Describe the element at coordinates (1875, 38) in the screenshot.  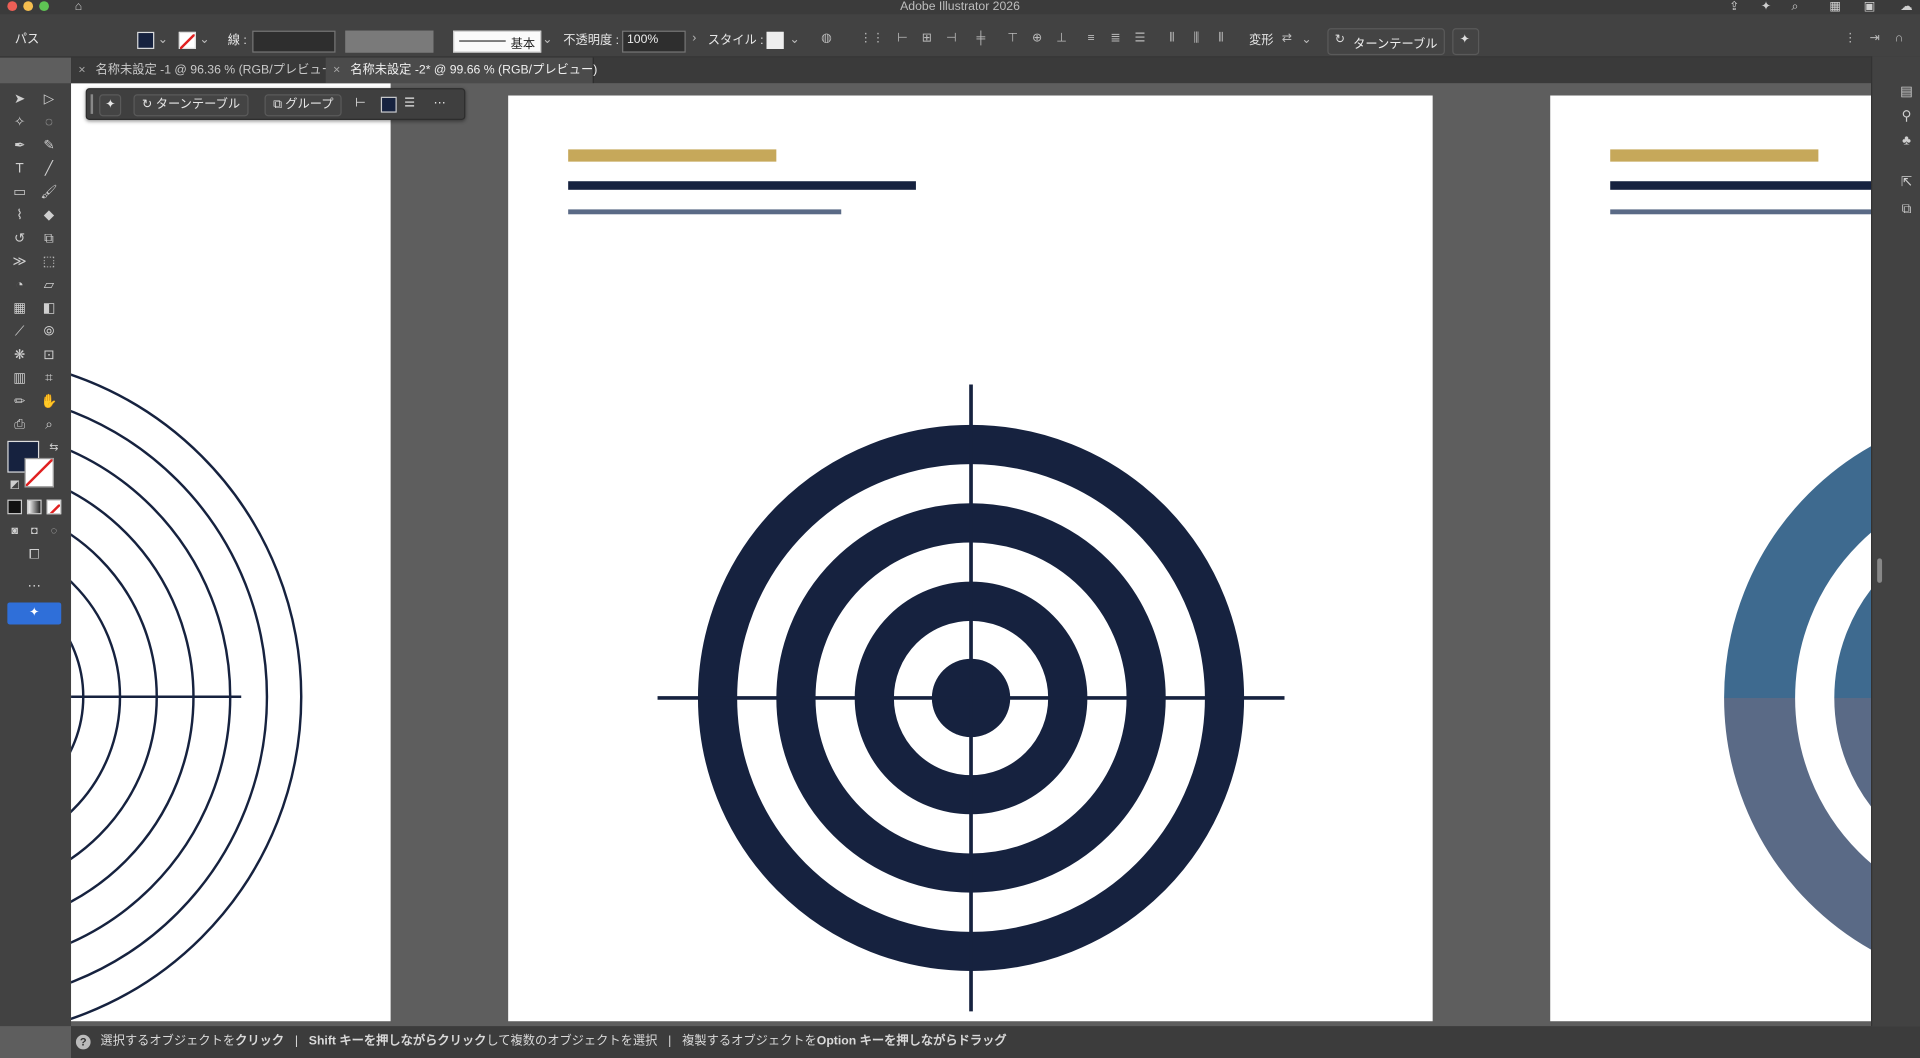
I see `arrange-icon: ⇥` at that location.